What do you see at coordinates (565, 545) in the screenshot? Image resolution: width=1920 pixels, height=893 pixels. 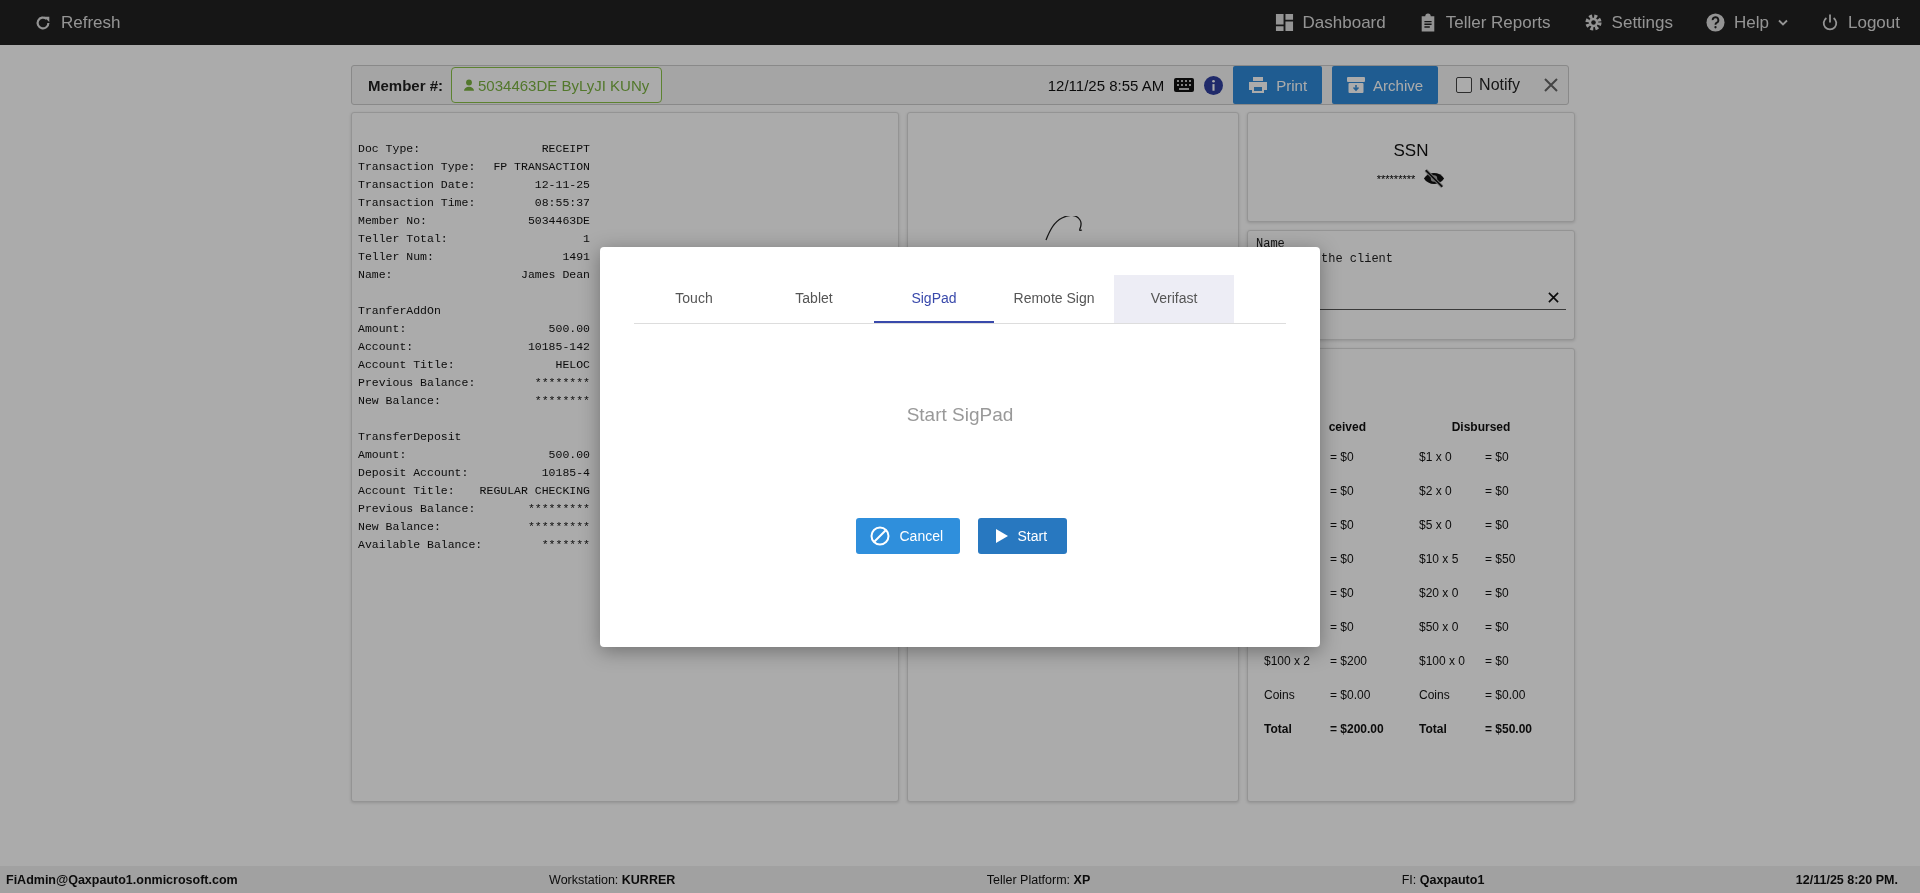 I see `receipt-value: *******` at bounding box center [565, 545].